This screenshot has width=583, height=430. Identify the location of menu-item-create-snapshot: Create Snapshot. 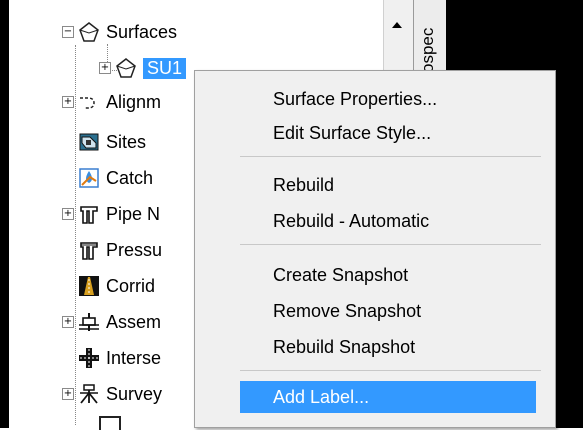
(375, 275).